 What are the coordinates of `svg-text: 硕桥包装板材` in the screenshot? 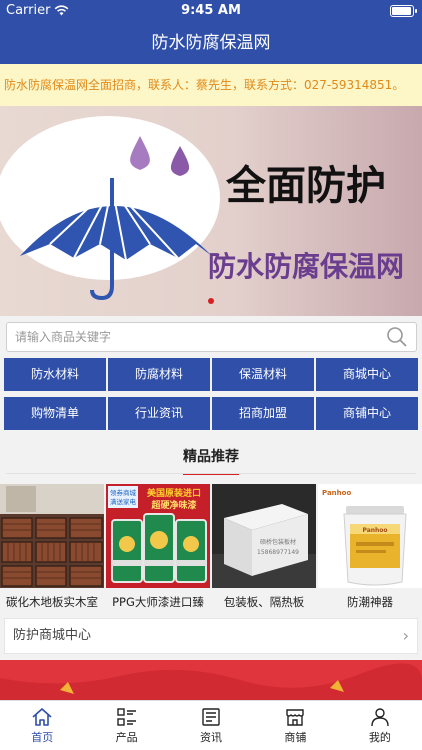 It's located at (278, 542).